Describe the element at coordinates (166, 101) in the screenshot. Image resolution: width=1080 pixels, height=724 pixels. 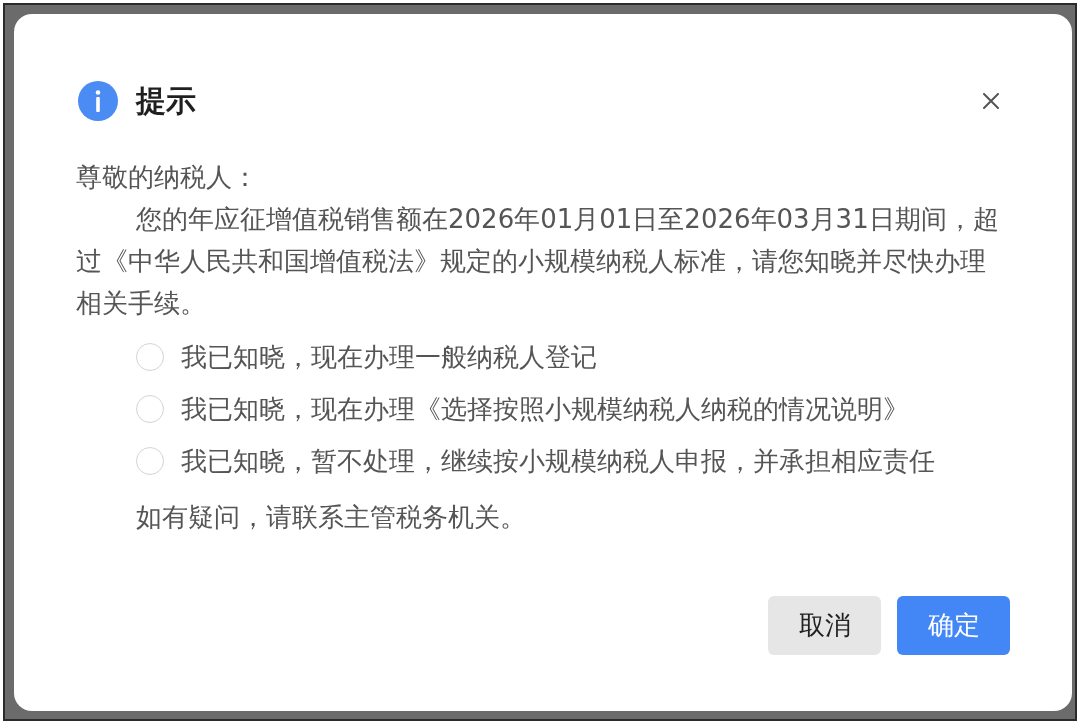
I see `dialog-title: 提示` at that location.